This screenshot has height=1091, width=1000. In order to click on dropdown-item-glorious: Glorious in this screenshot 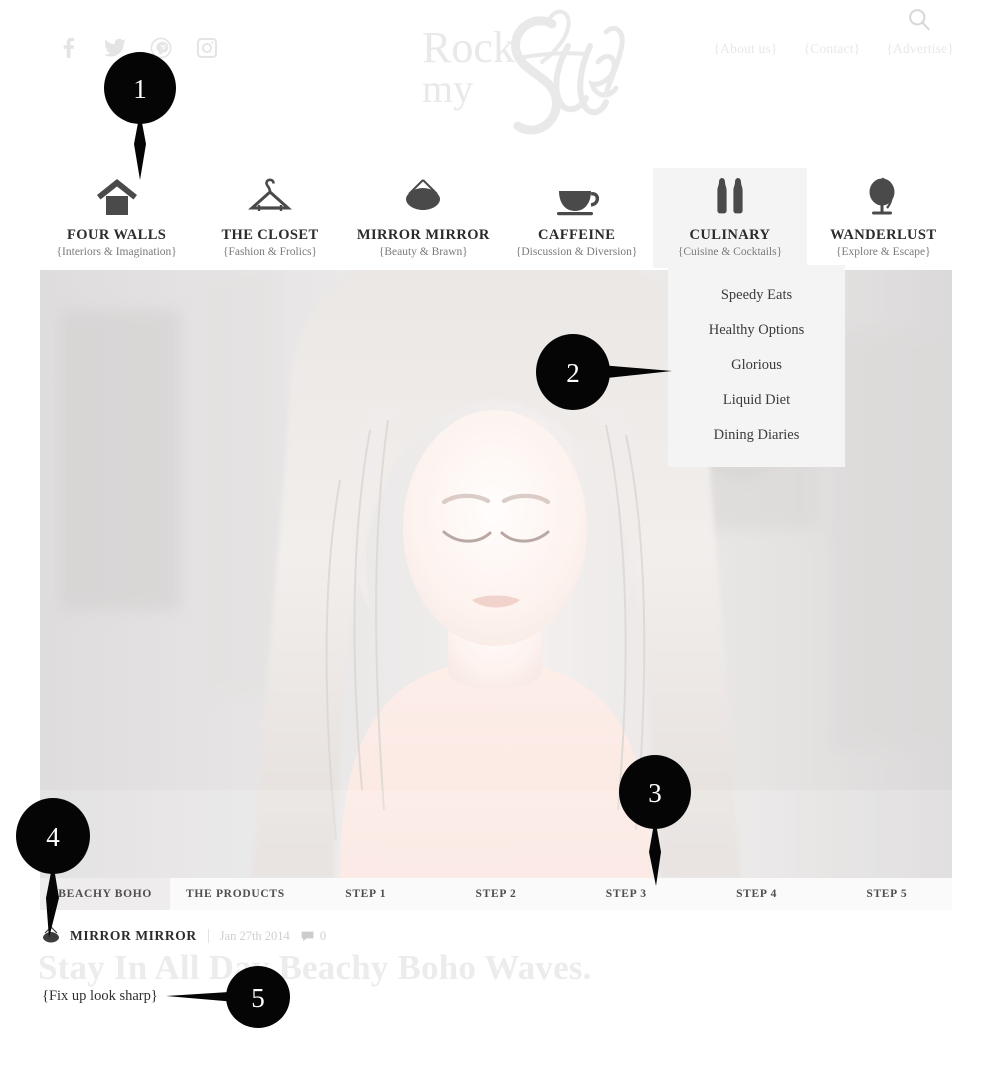, I will do `click(756, 365)`.